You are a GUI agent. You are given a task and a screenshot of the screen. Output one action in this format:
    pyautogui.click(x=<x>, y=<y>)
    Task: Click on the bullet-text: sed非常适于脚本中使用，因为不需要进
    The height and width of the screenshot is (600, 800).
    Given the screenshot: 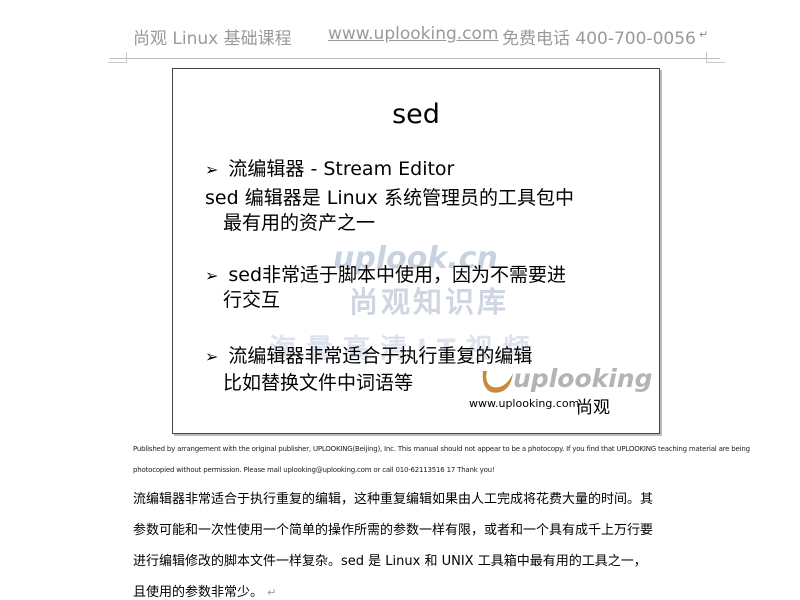 What is the action you would take?
    pyautogui.click(x=397, y=275)
    